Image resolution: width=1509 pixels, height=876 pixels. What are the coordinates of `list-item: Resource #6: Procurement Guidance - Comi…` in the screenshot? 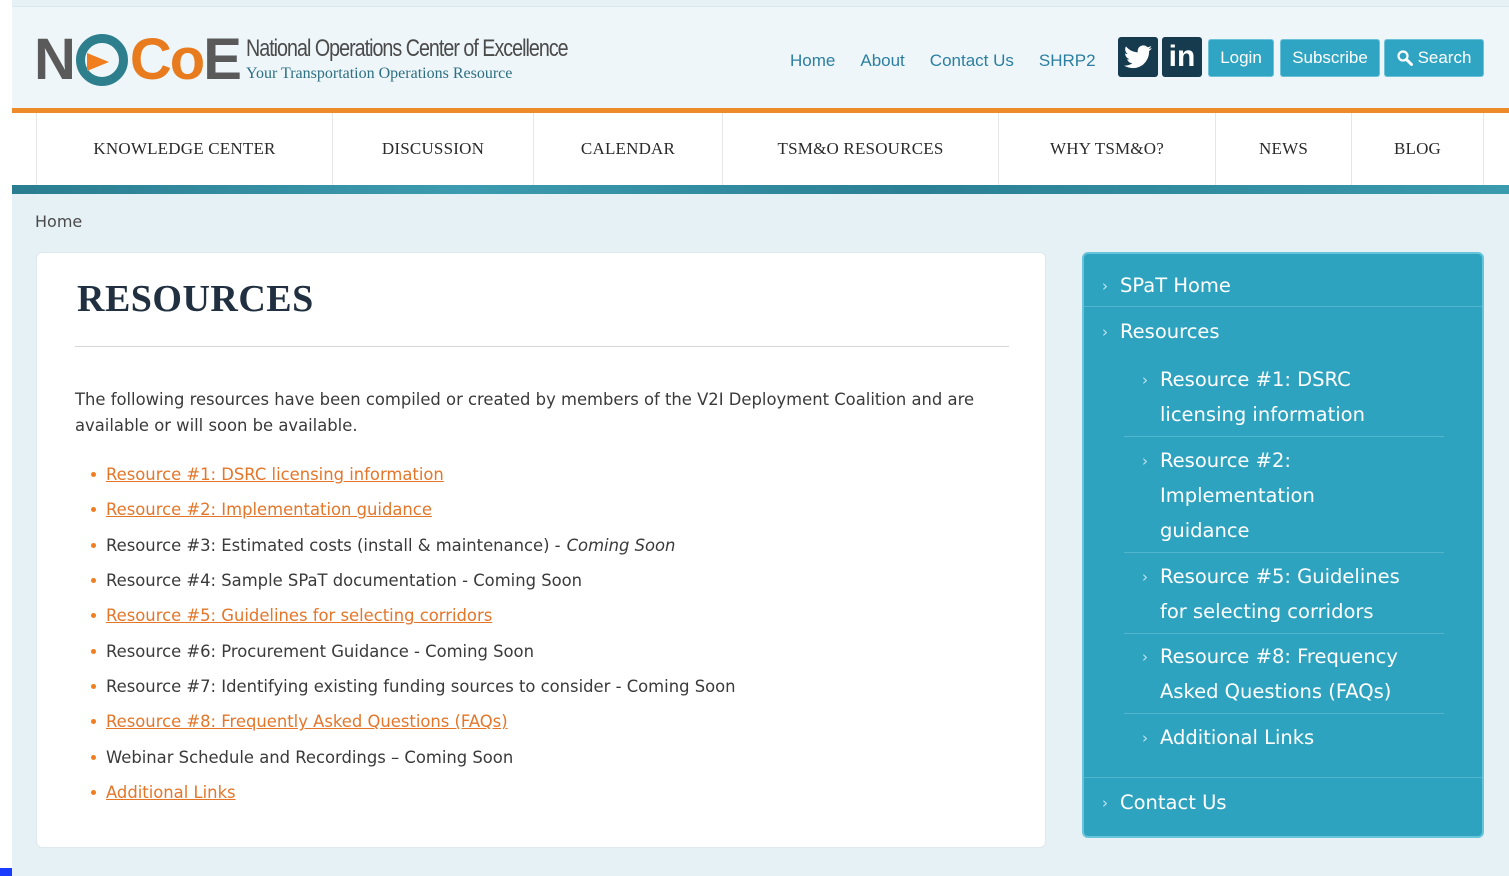 It's located at (413, 650).